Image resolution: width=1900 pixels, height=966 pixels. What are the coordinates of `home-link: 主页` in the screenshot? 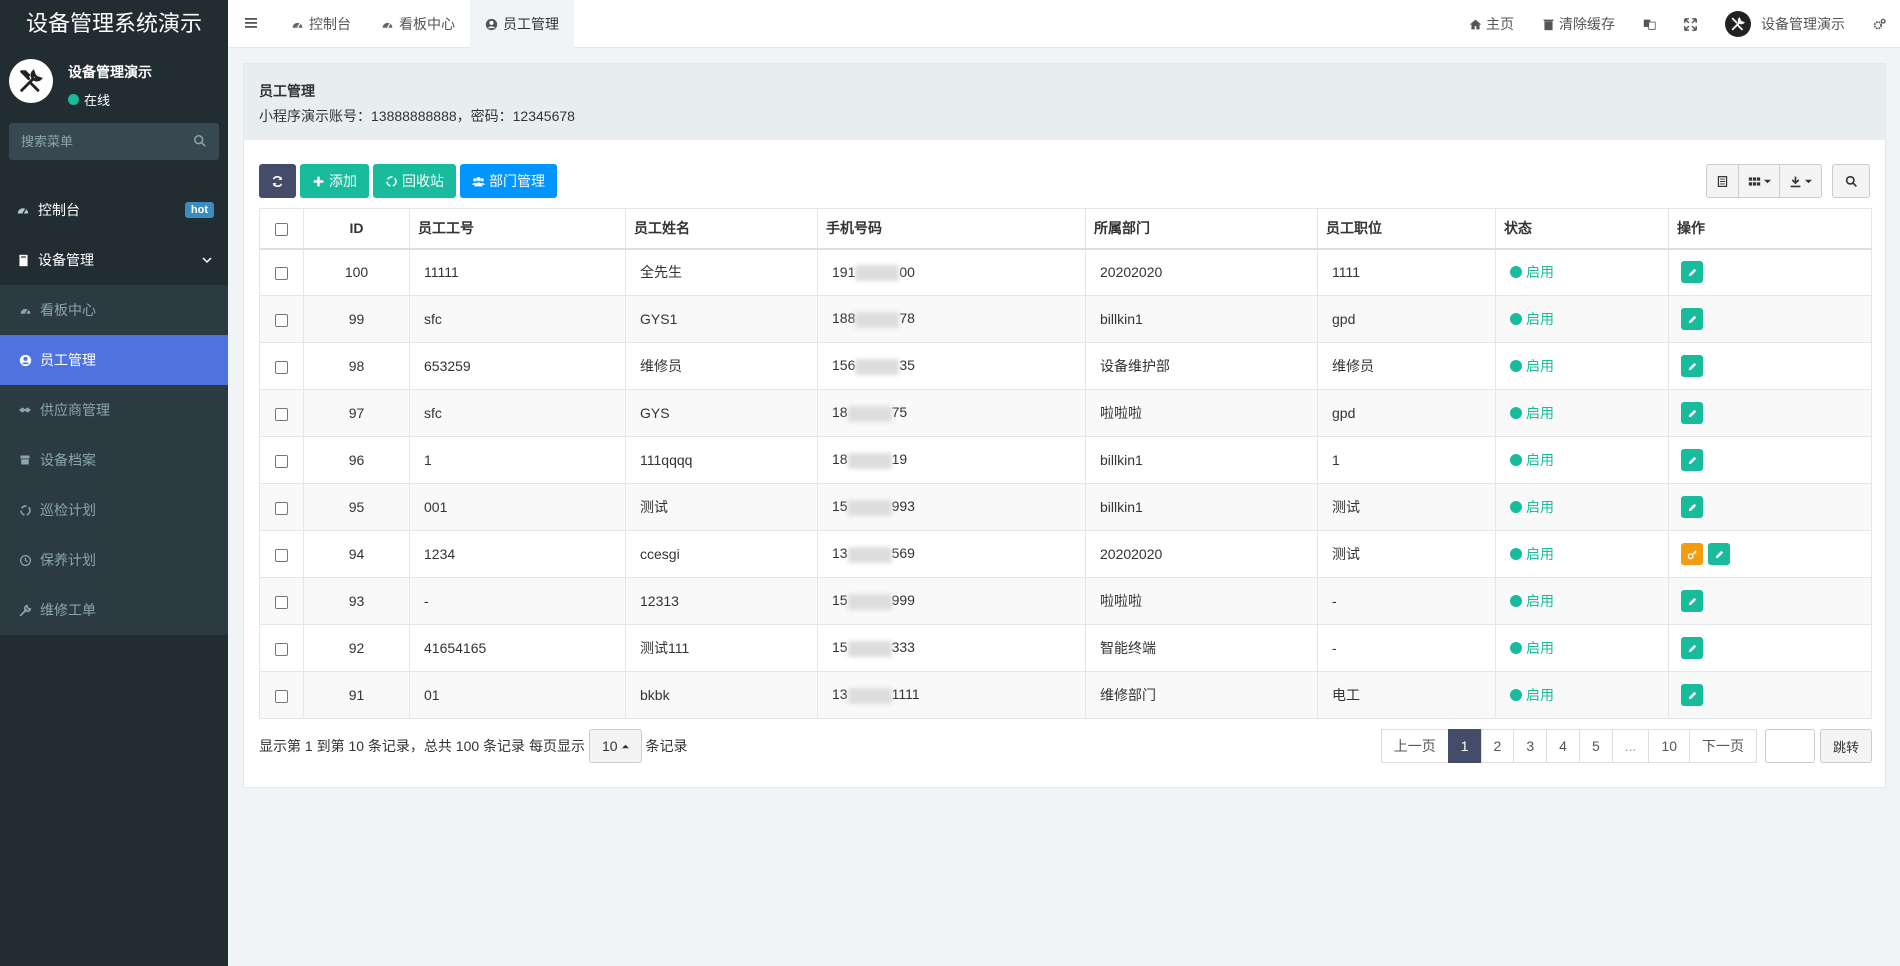 It's located at (1491, 24).